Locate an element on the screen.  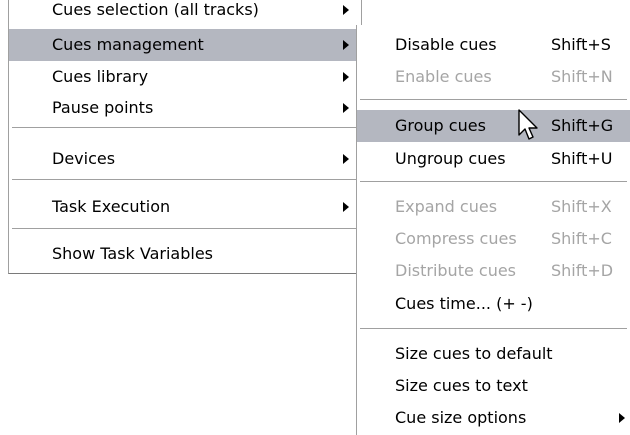
shortcut-label: Shift+X is located at coordinates (581, 206).